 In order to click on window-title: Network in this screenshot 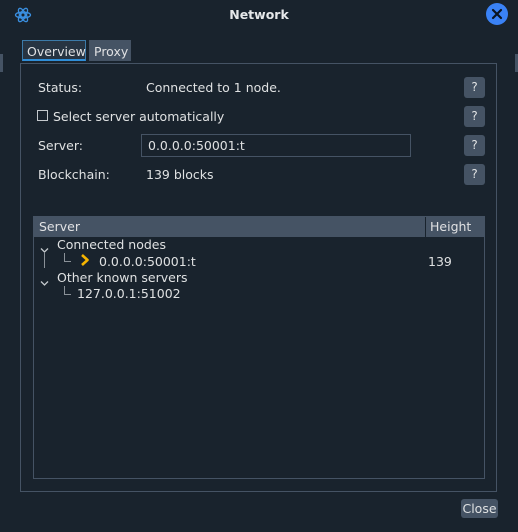, I will do `click(259, 14)`.